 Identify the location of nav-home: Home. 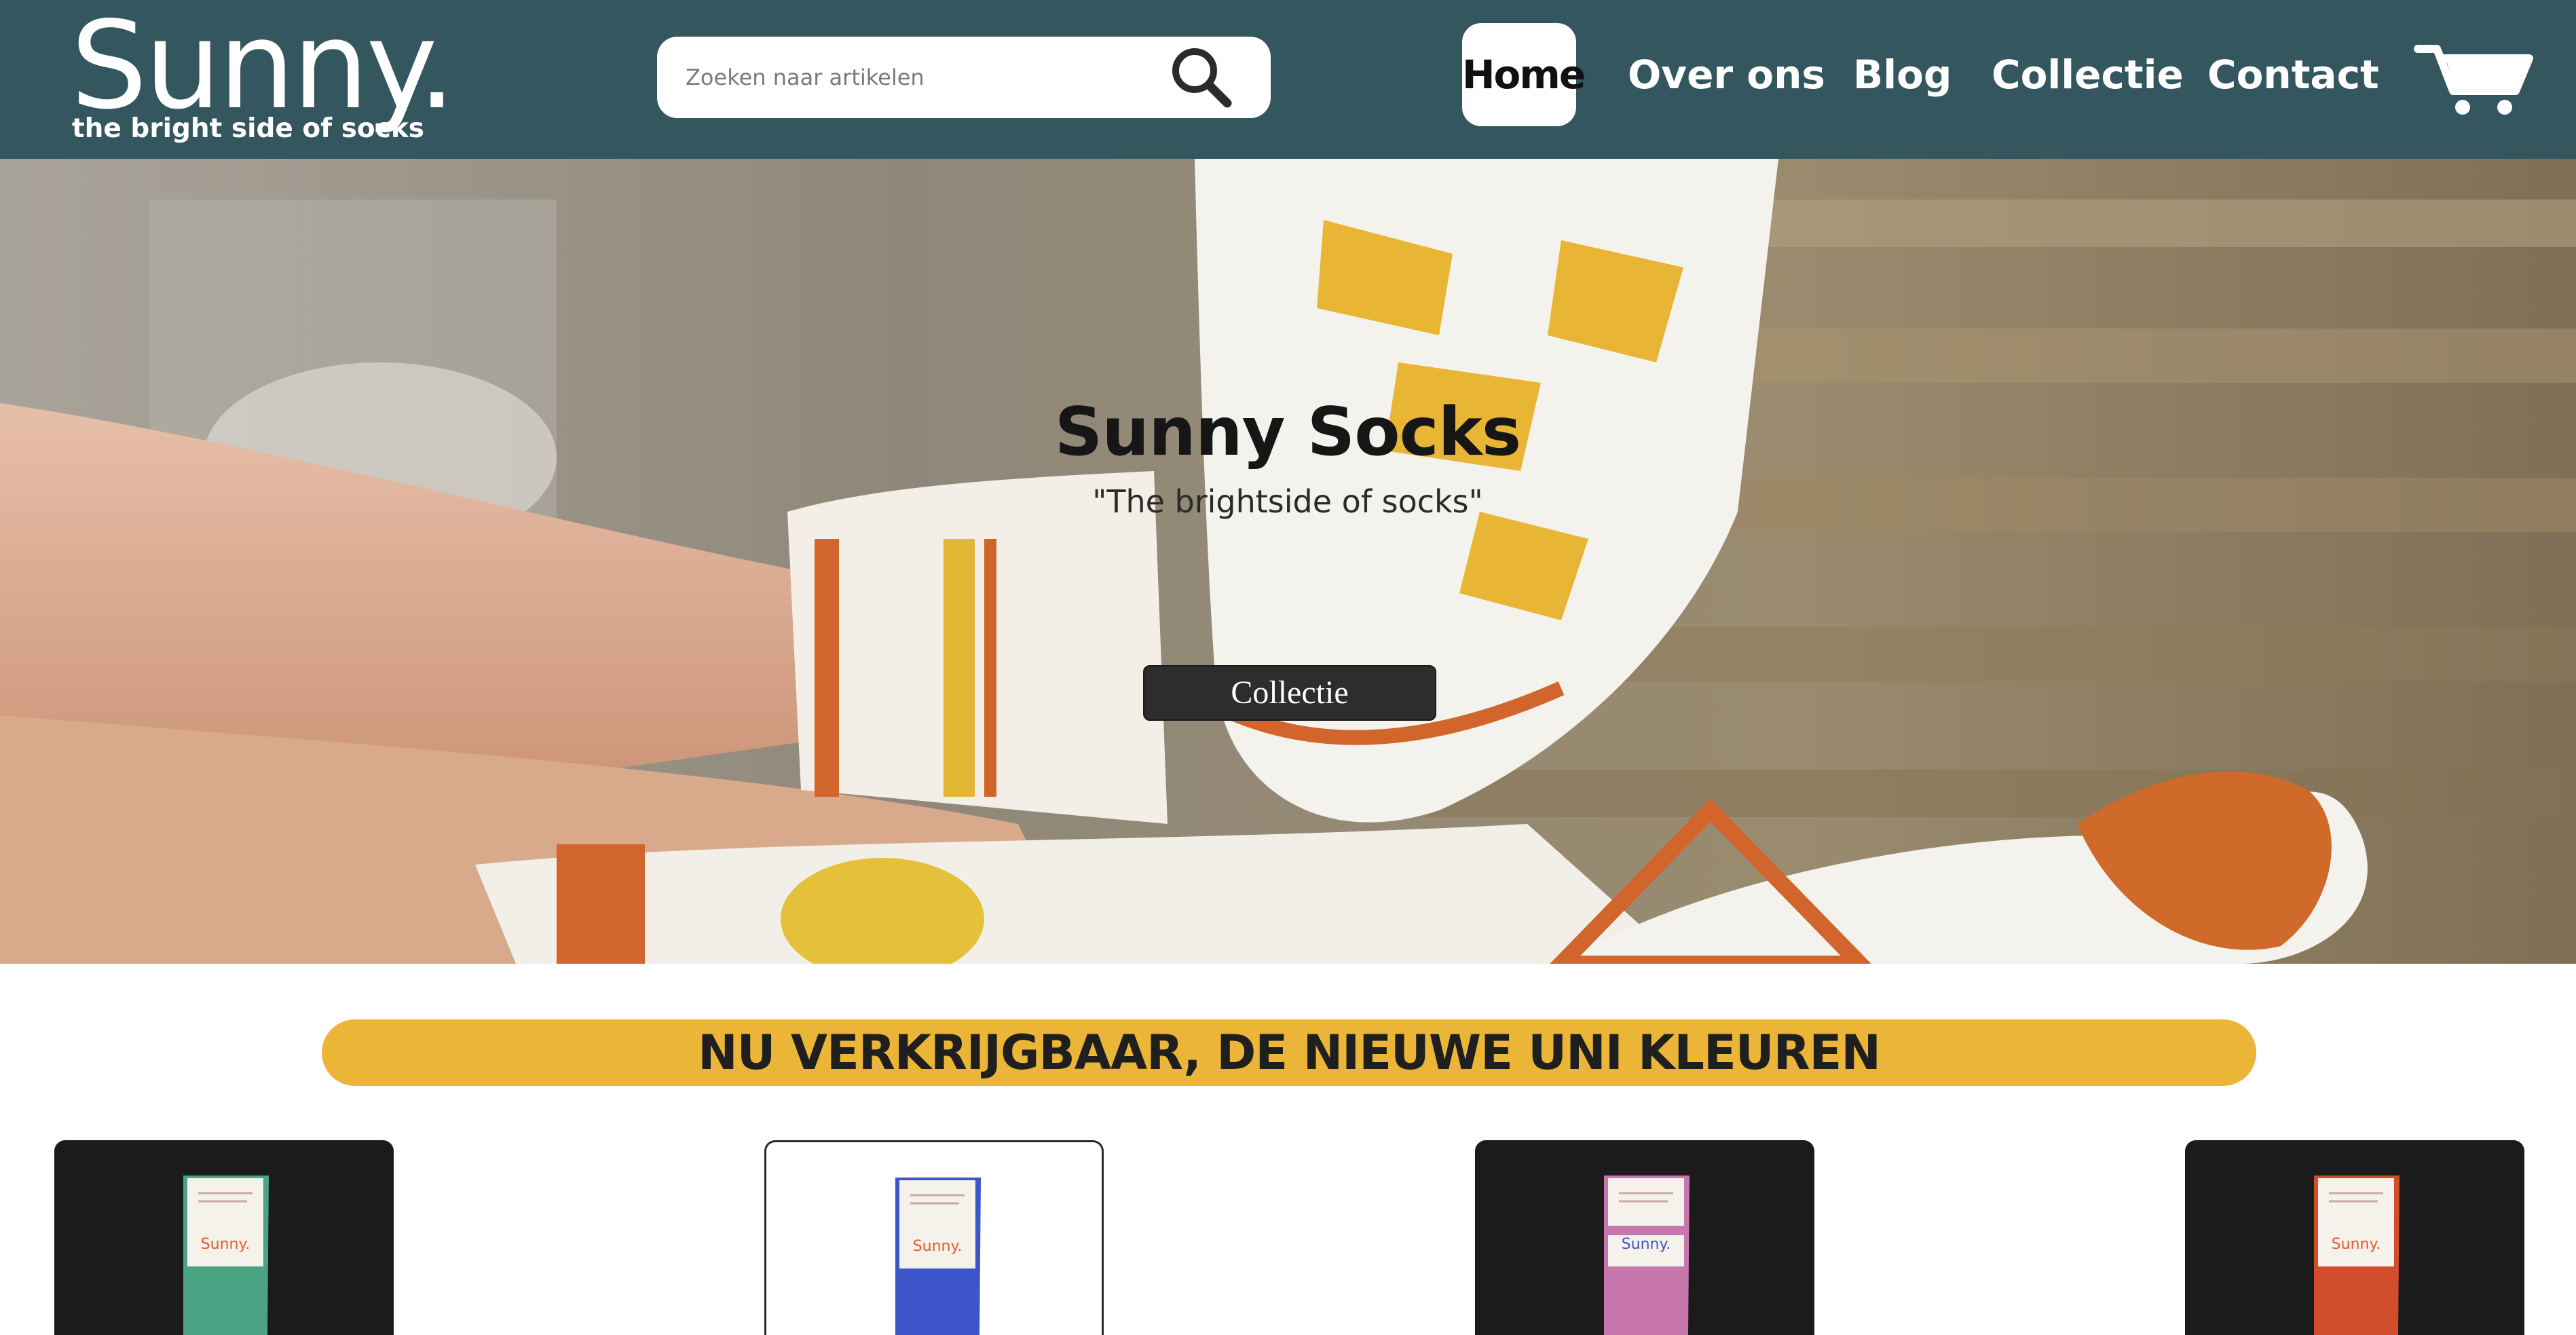
(1524, 74).